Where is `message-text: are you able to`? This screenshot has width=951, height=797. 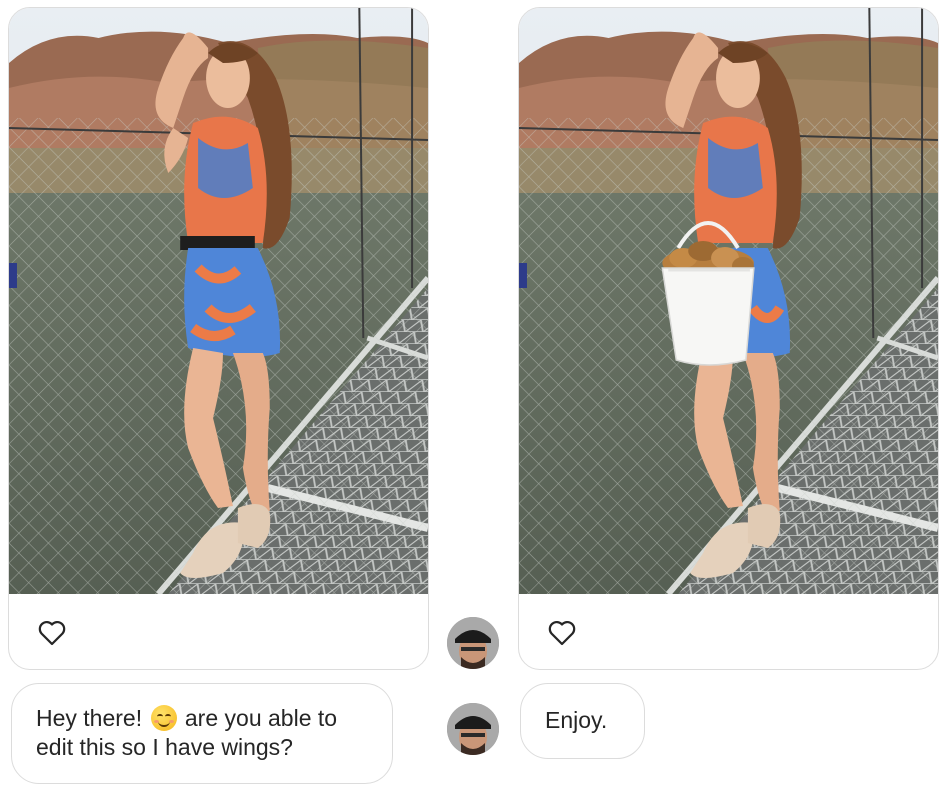
message-text: are you able to is located at coordinates (261, 718).